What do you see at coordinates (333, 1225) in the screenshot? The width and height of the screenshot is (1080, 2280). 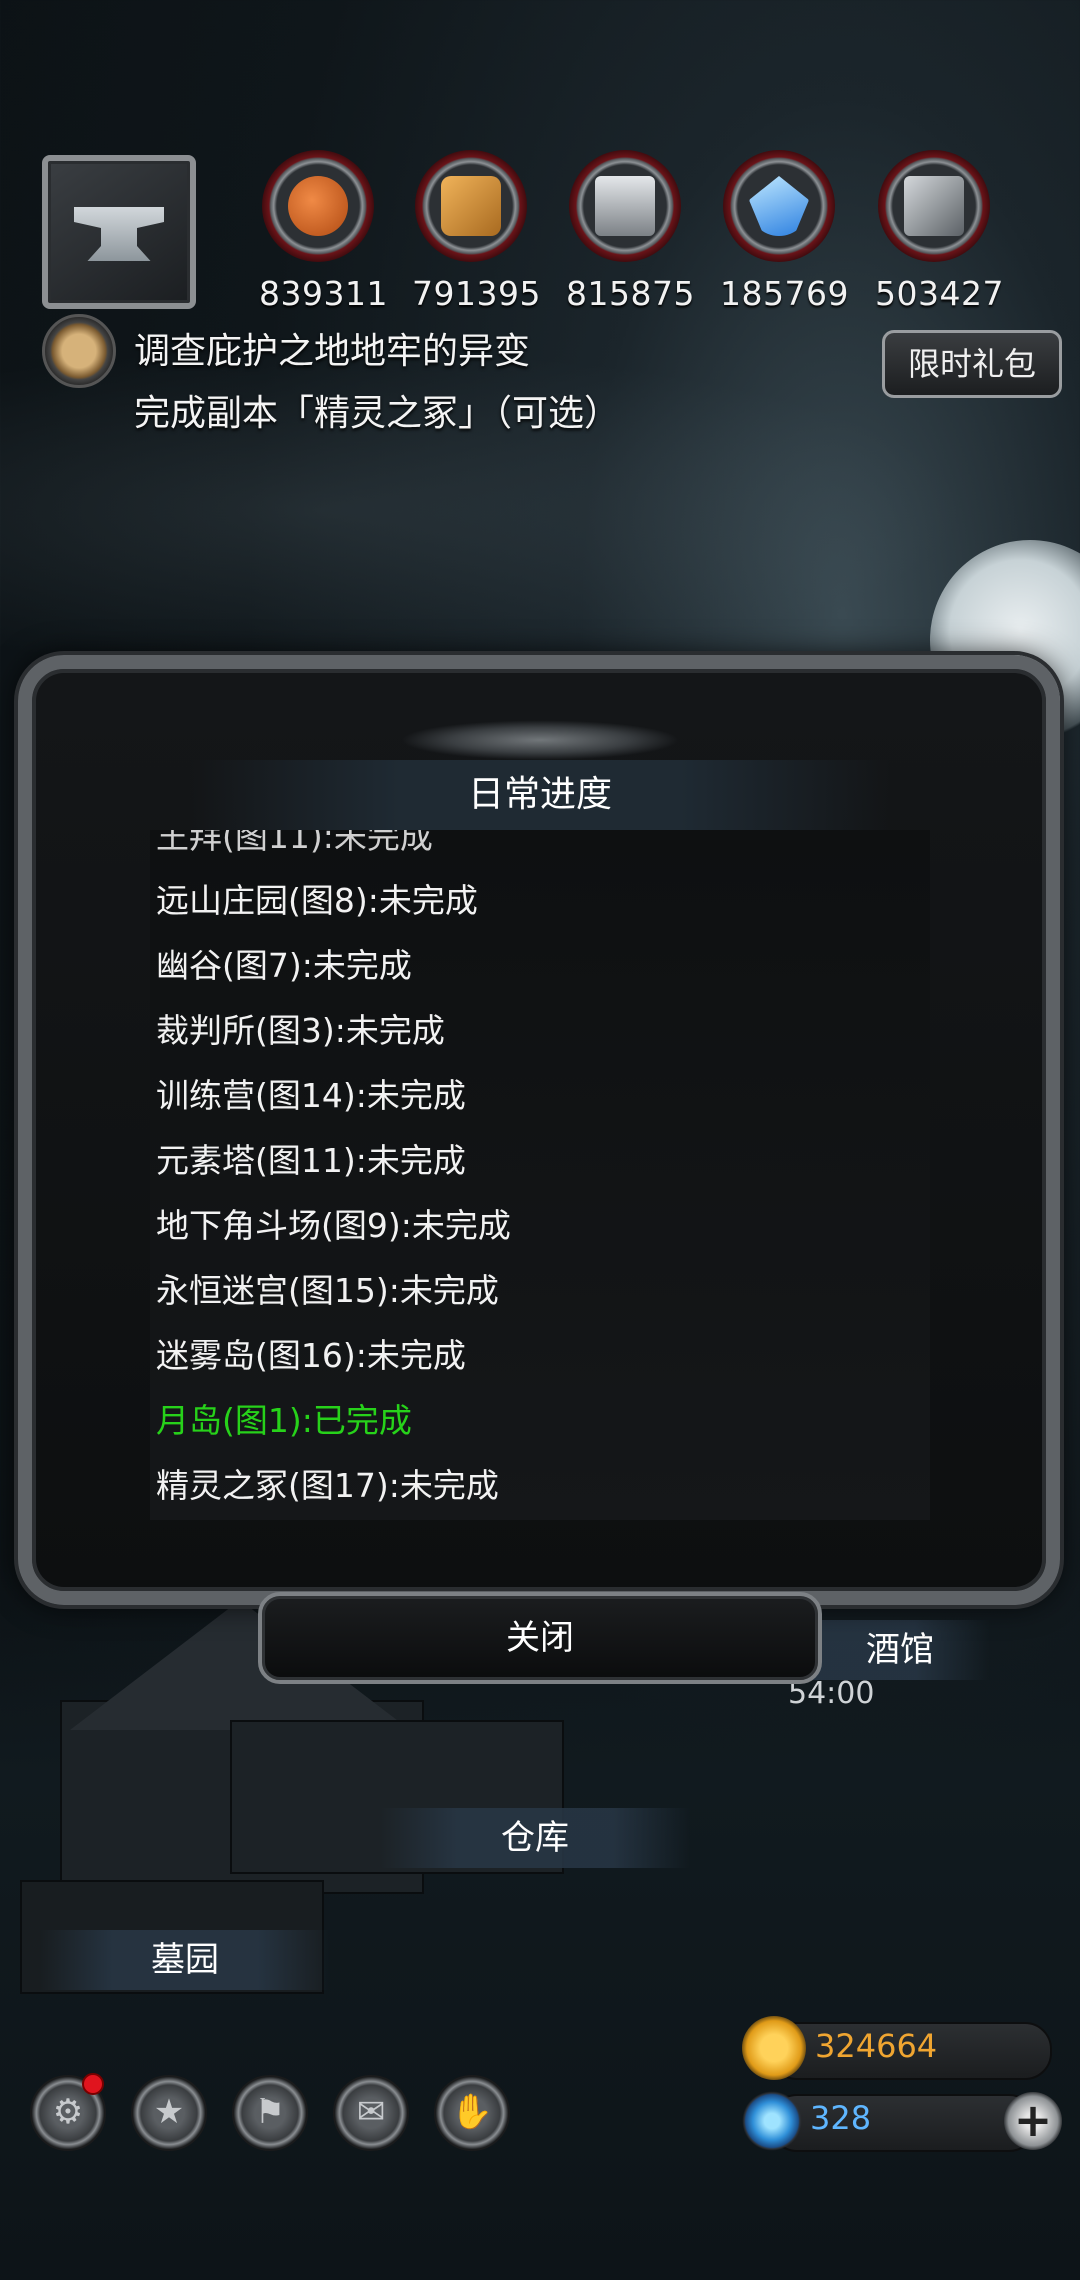 I see `list-item: 地下角斗场(图9):未完成` at bounding box center [333, 1225].